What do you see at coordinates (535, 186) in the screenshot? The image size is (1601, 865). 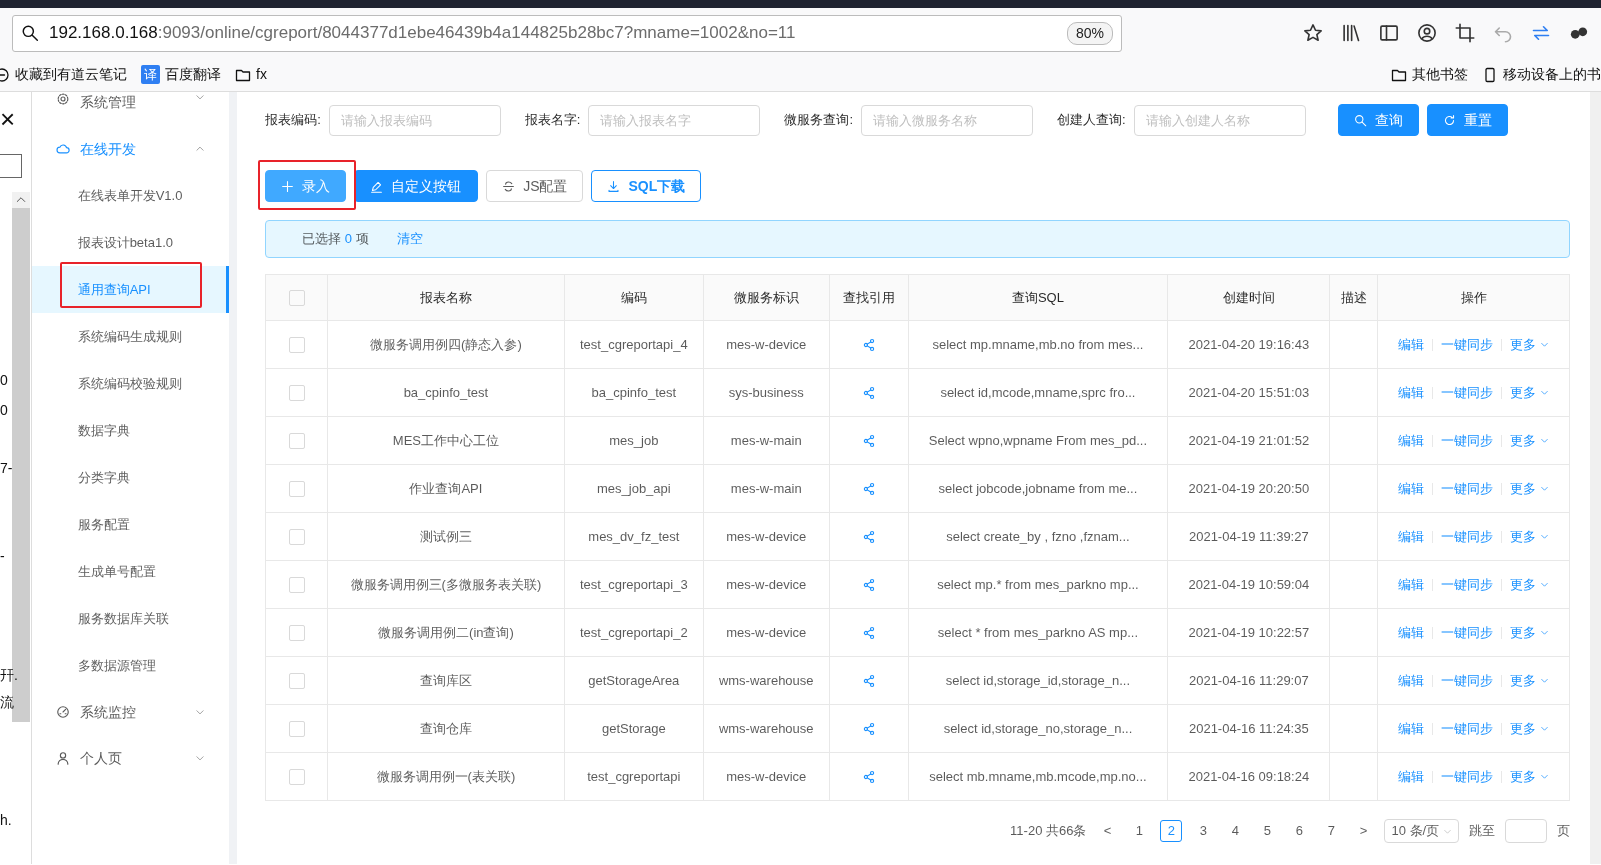 I see `js-config-button: JS配置` at bounding box center [535, 186].